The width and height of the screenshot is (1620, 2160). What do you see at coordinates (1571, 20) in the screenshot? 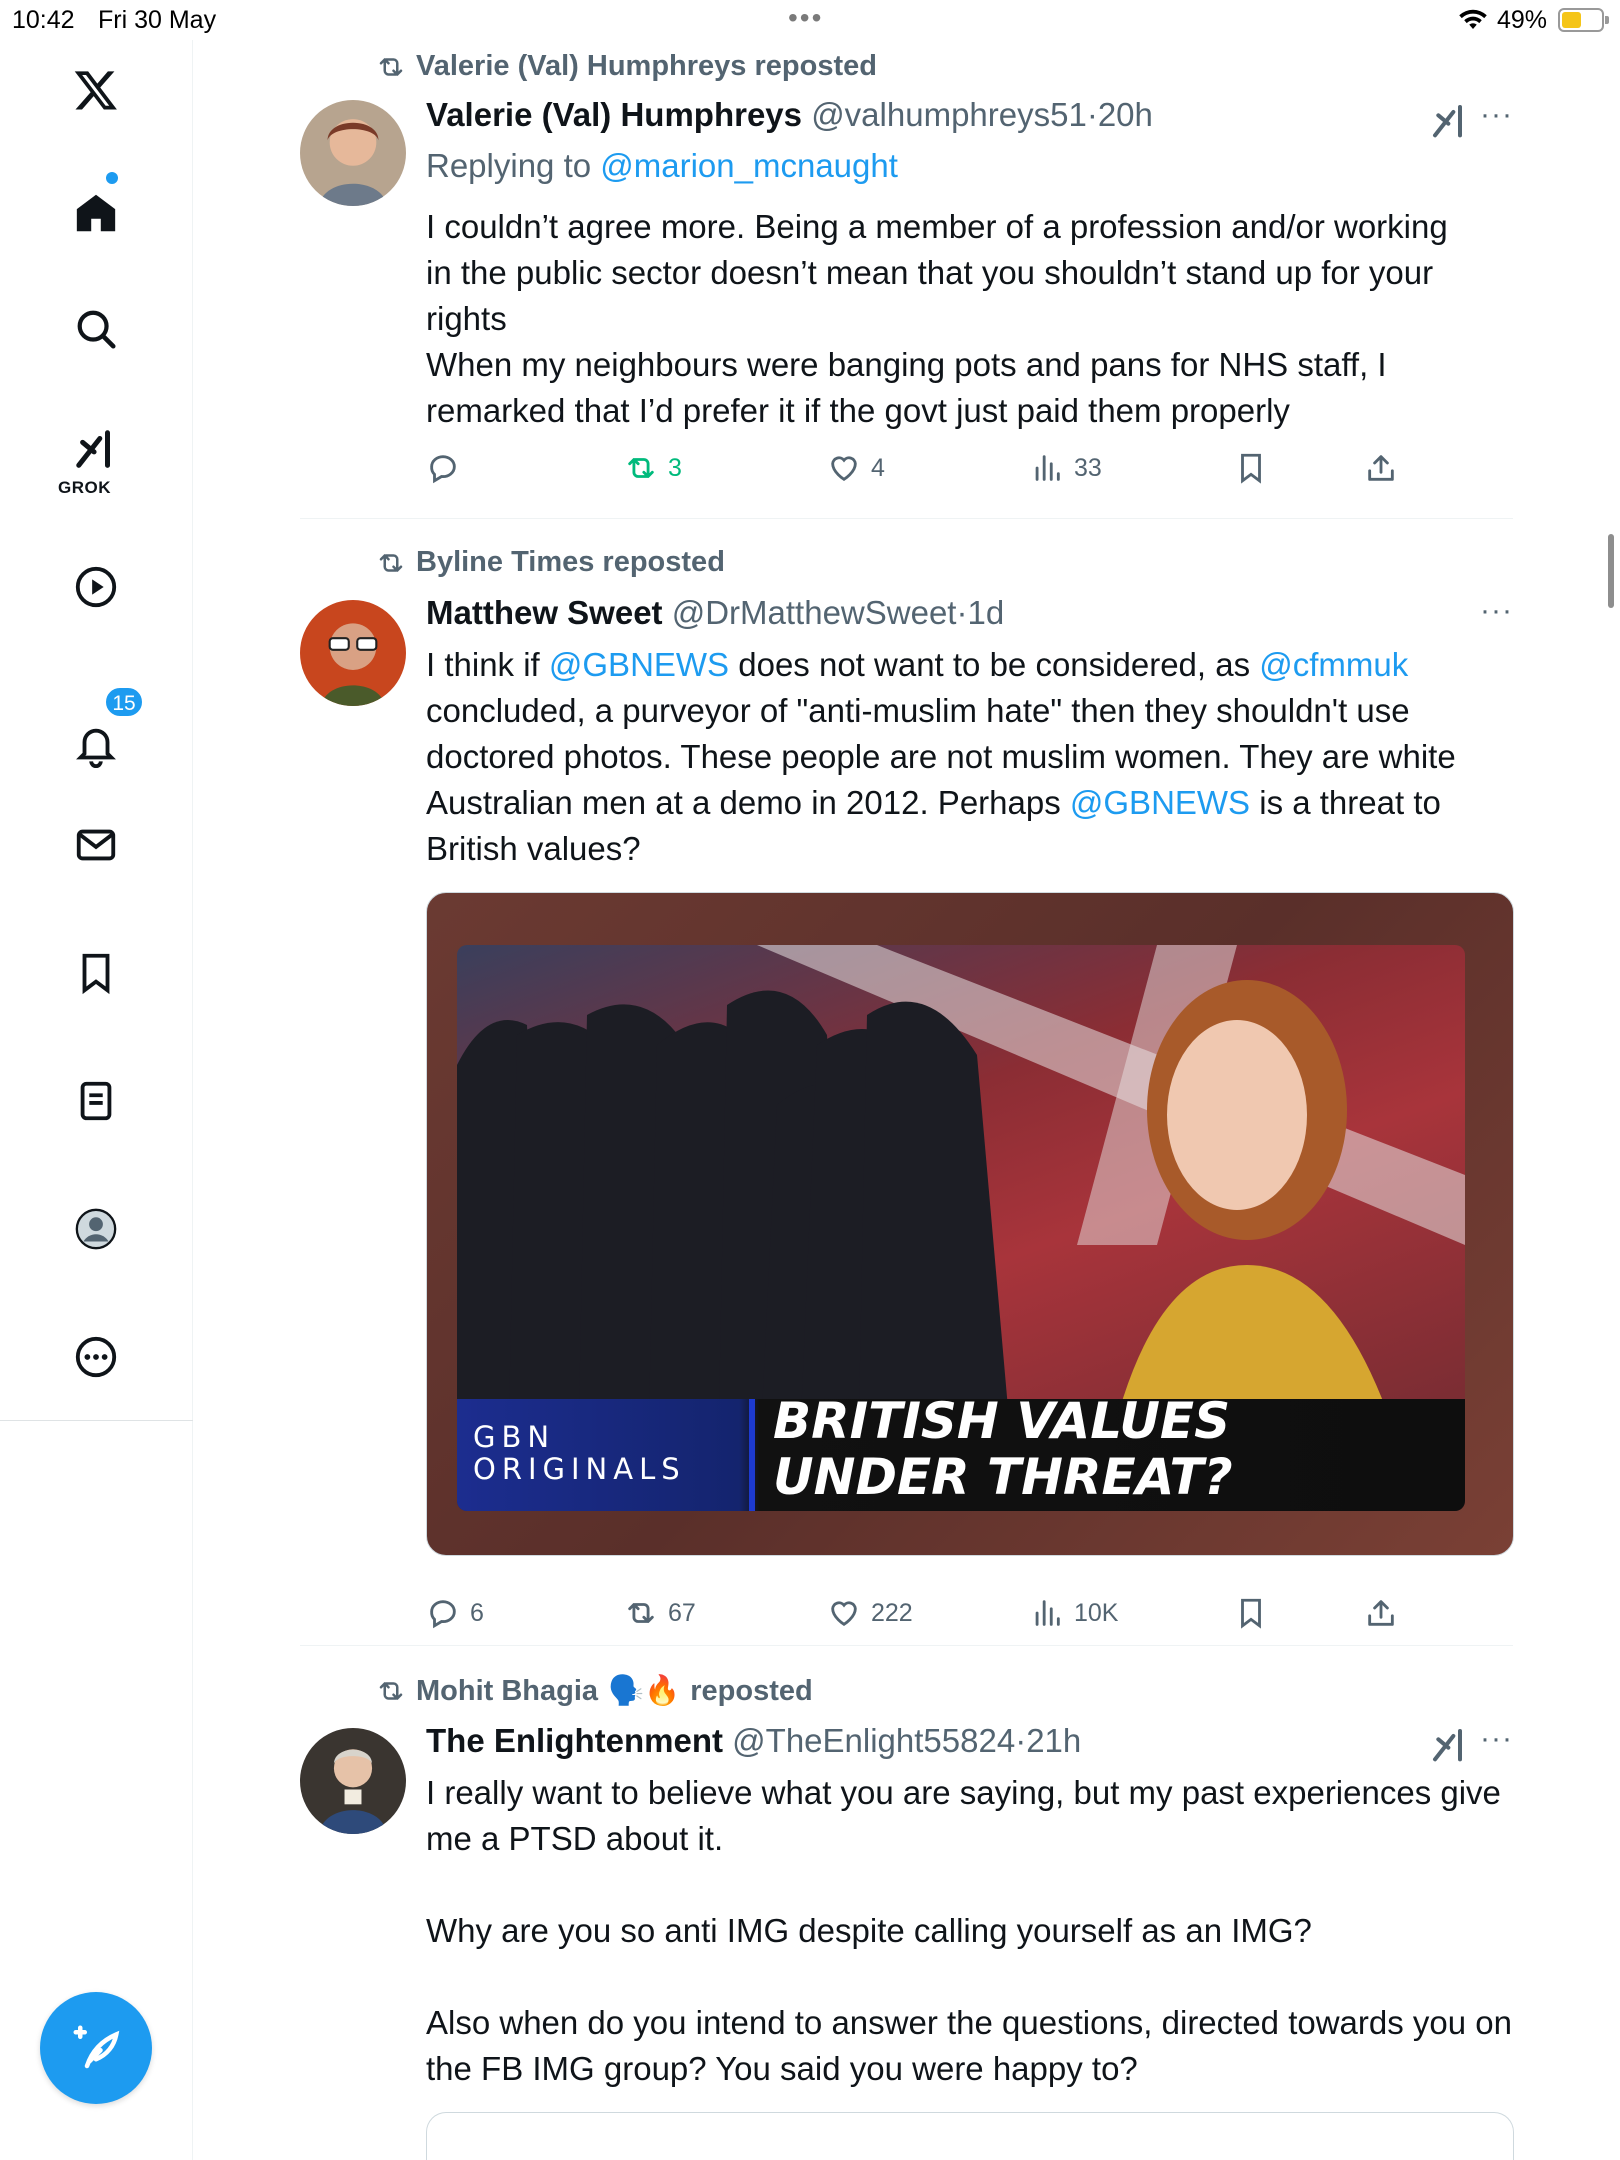
I see `battery-fill` at bounding box center [1571, 20].